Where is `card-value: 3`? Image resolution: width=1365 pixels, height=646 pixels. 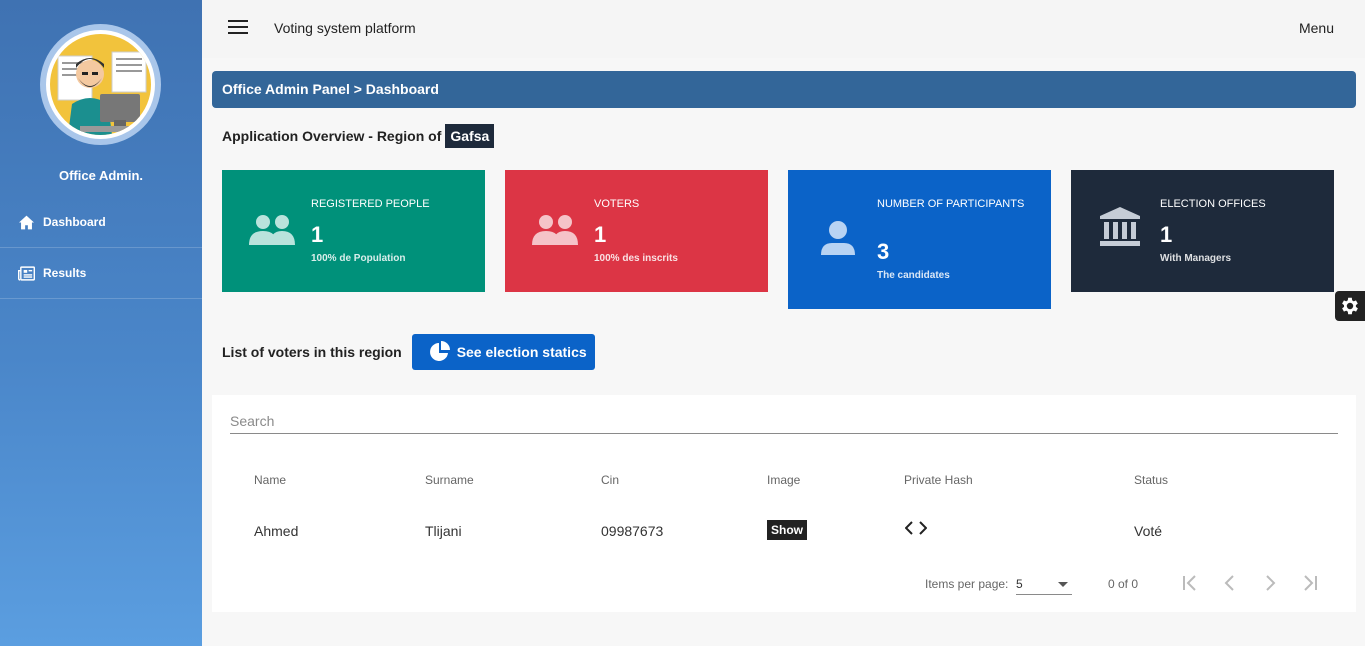
card-value: 3 is located at coordinates (883, 251).